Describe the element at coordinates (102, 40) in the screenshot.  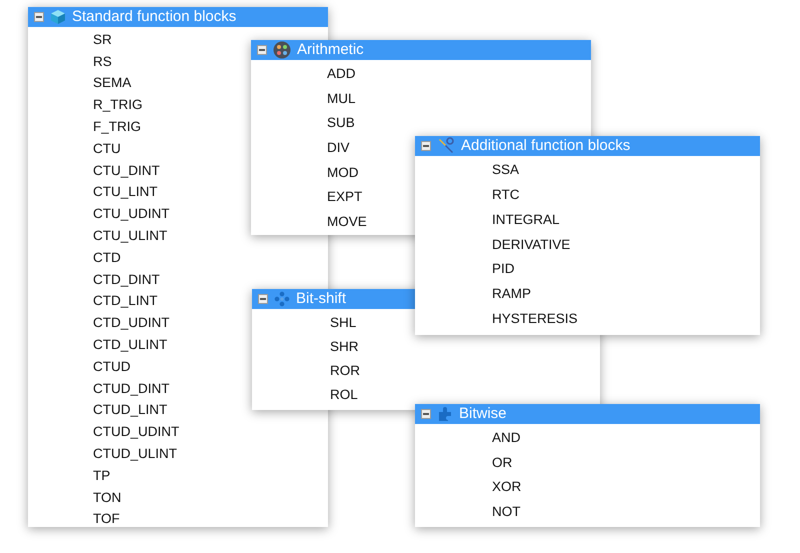
I see `tree-item: SR` at that location.